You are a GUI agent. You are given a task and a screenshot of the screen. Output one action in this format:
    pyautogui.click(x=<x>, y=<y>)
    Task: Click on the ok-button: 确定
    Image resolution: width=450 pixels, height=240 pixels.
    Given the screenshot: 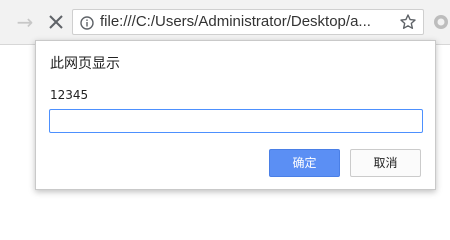 What is the action you would take?
    pyautogui.click(x=304, y=163)
    